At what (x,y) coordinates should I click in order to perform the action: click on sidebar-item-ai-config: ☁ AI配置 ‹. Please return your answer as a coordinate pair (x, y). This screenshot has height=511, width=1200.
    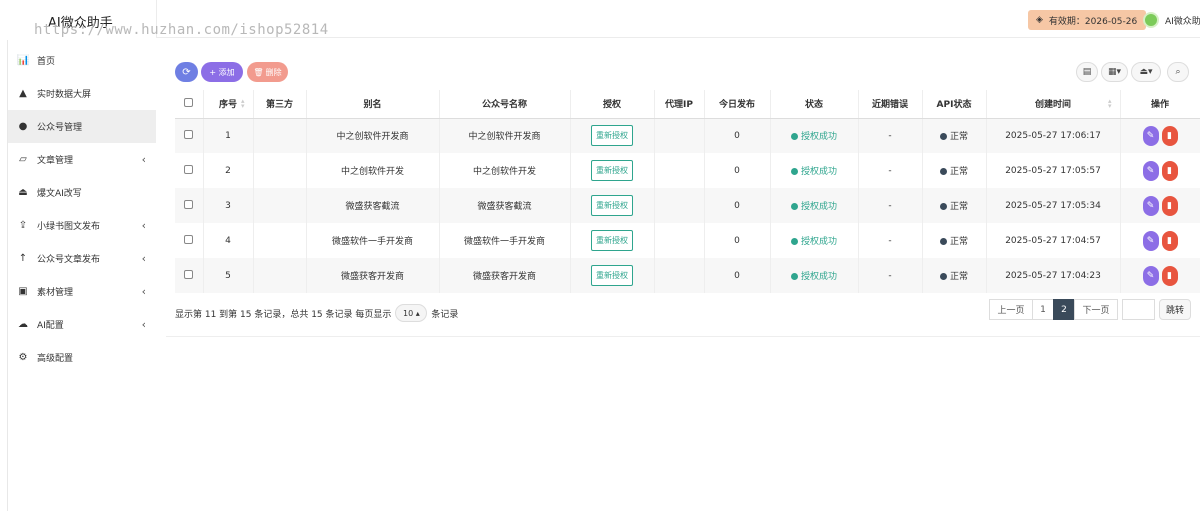
    Looking at the image, I should click on (82, 324).